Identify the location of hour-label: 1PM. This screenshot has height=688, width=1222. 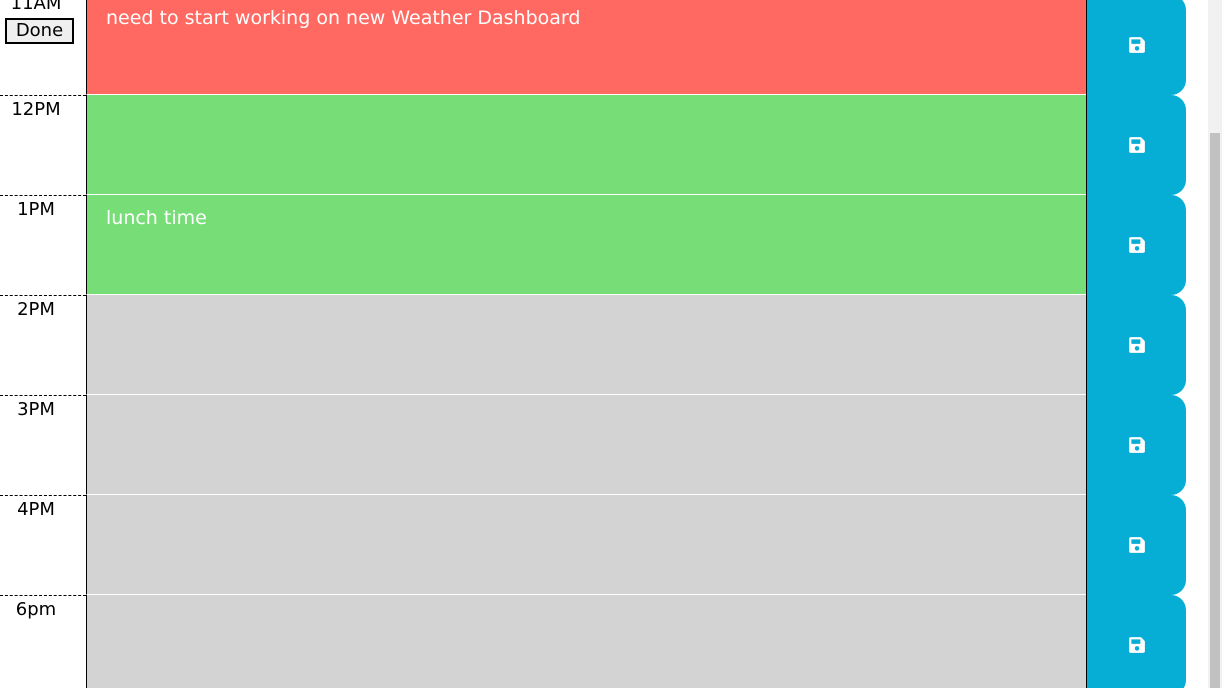
(36, 209).